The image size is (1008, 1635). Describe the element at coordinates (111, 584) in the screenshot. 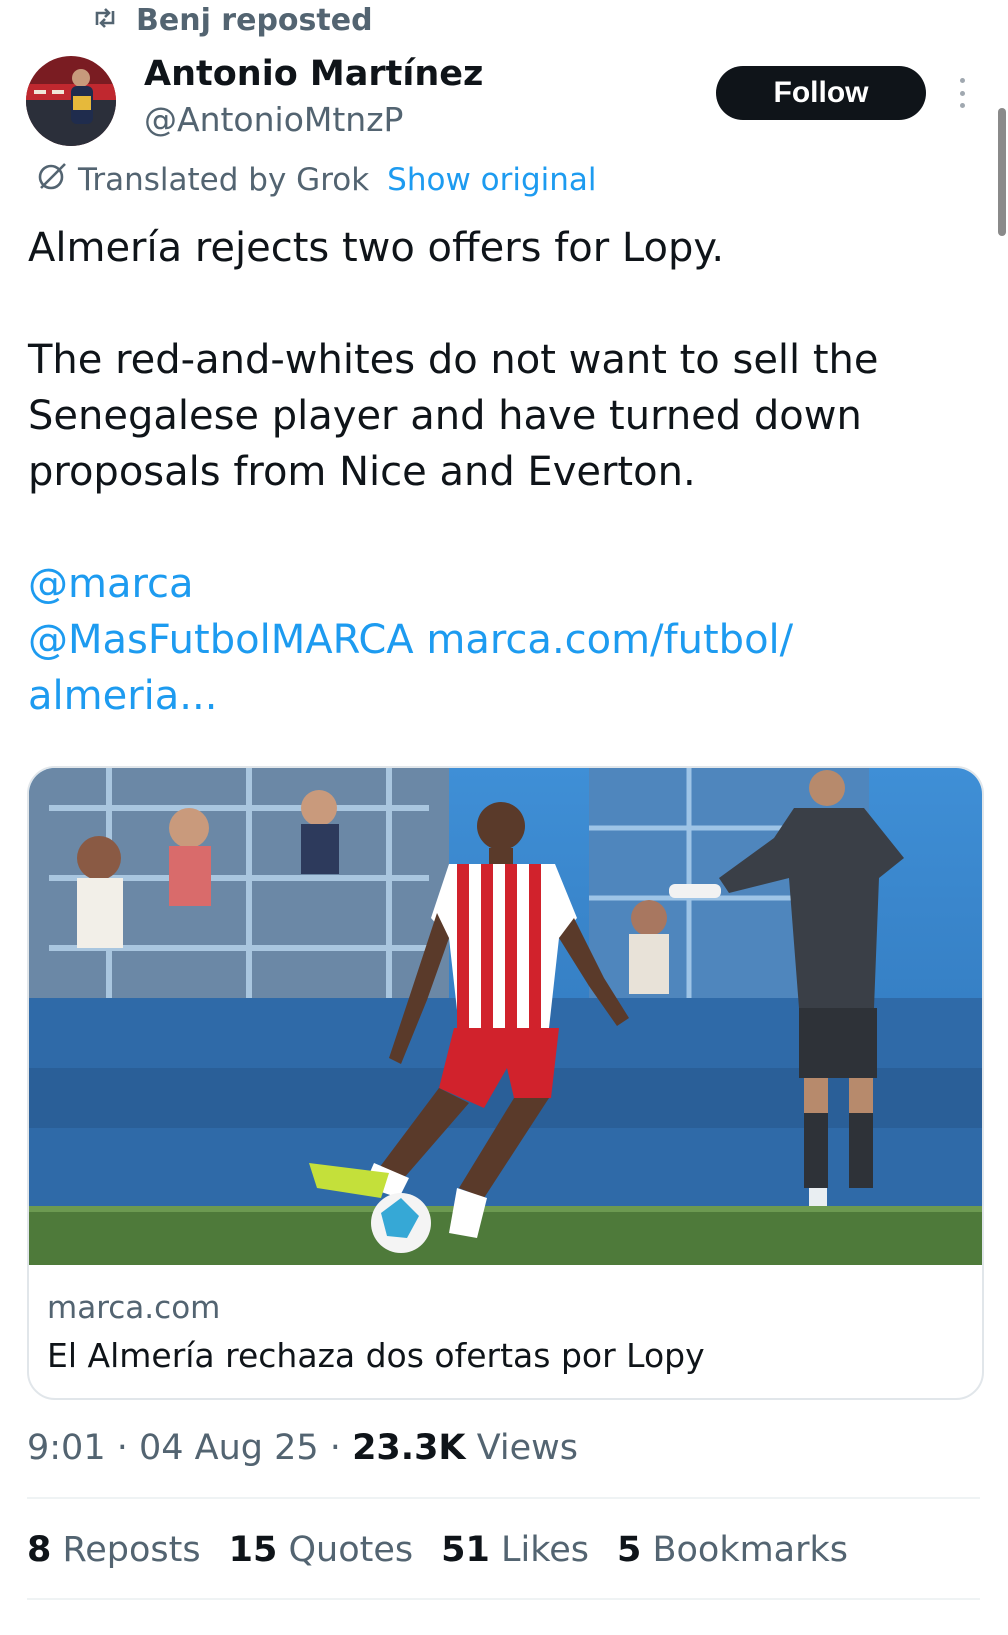

I see `mention-marca: @marca` at that location.